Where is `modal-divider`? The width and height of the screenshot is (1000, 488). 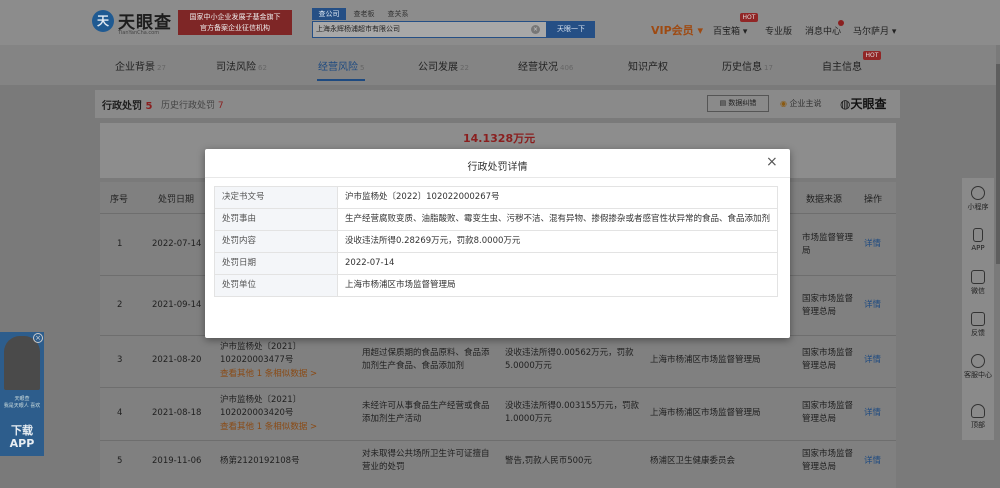 modal-divider is located at coordinates (497, 177).